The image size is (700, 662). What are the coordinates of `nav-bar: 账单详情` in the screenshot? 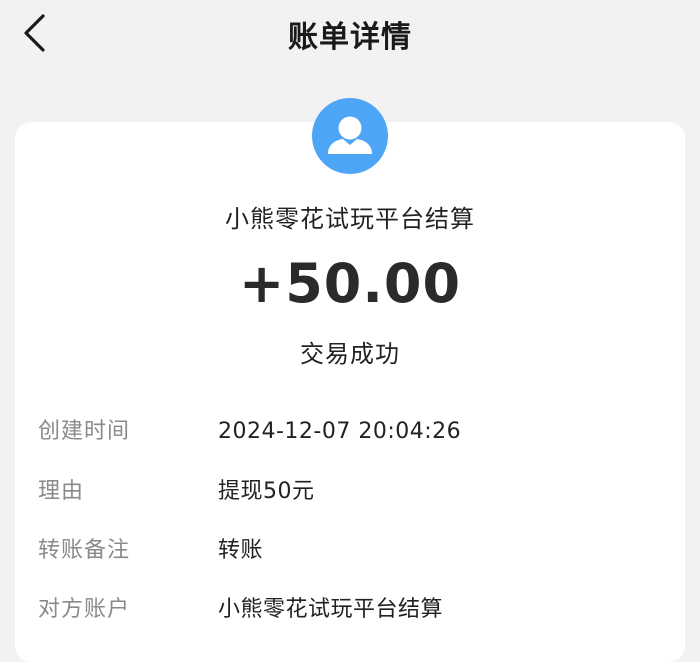 It's located at (350, 35).